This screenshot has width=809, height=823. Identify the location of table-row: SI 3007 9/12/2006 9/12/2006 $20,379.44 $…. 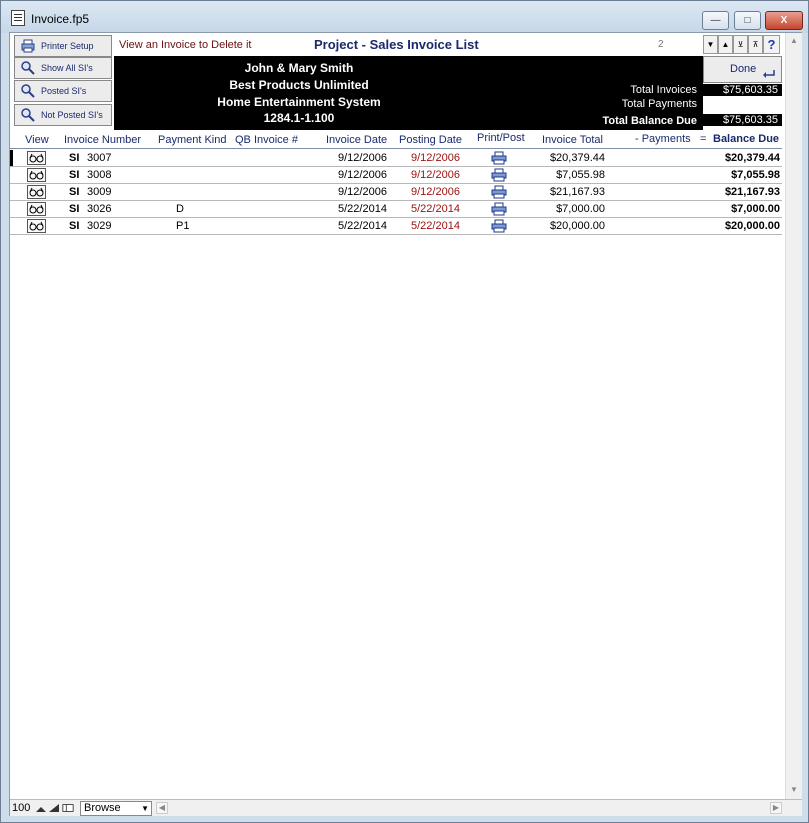
(396, 158).